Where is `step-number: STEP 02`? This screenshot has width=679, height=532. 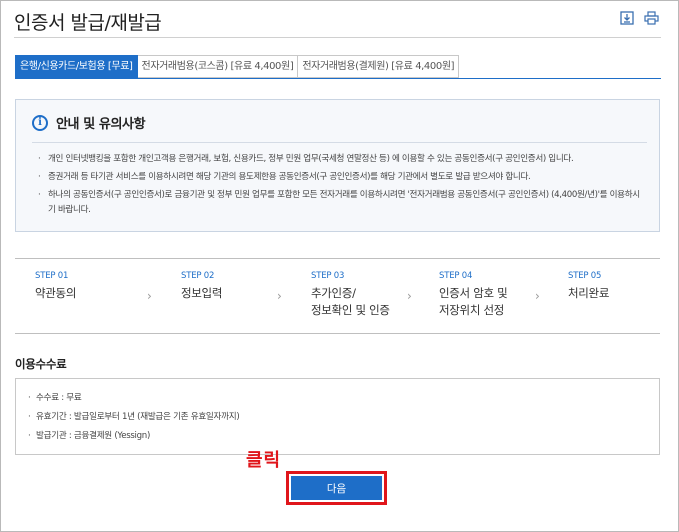 step-number: STEP 02 is located at coordinates (198, 276).